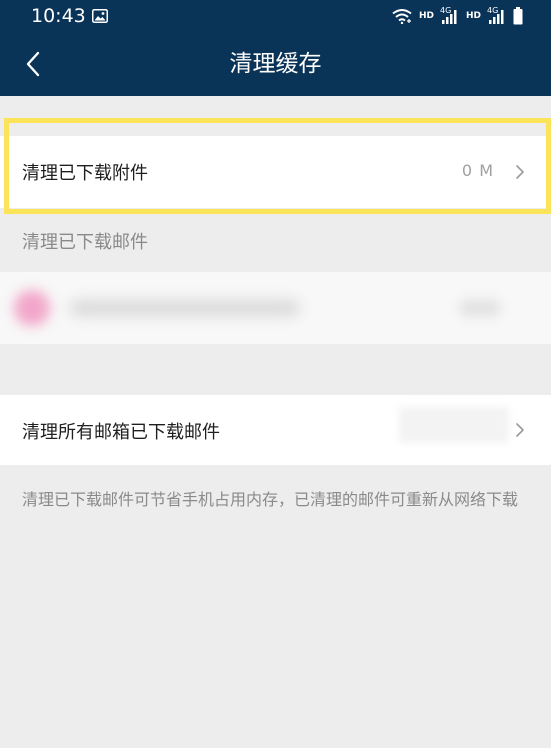 The image size is (551, 748). Describe the element at coordinates (58, 16) in the screenshot. I see `status-time: 10:43` at that location.